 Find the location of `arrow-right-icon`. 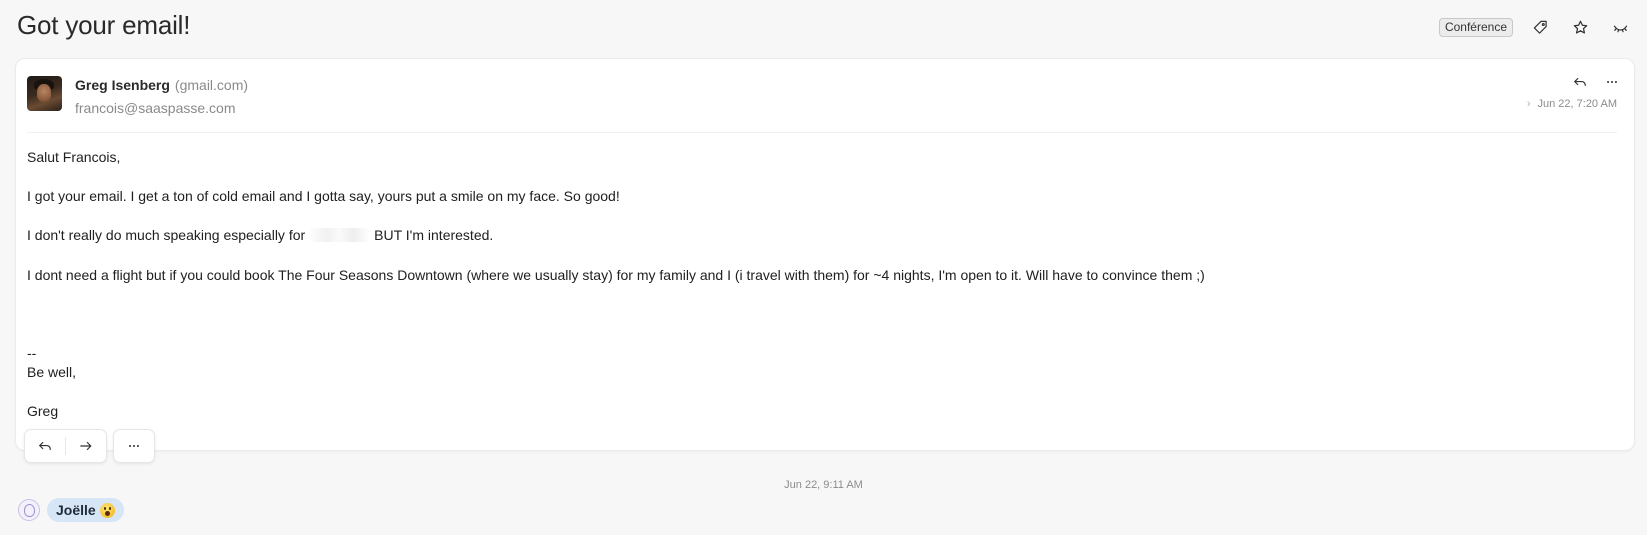

arrow-right-icon is located at coordinates (86, 446).